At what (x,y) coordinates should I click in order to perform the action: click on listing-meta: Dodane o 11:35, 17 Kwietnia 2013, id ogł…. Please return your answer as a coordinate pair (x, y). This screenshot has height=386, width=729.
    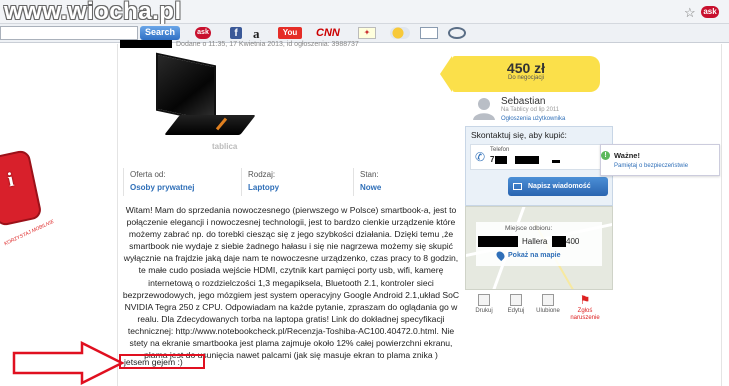
    Looking at the image, I should click on (267, 44).